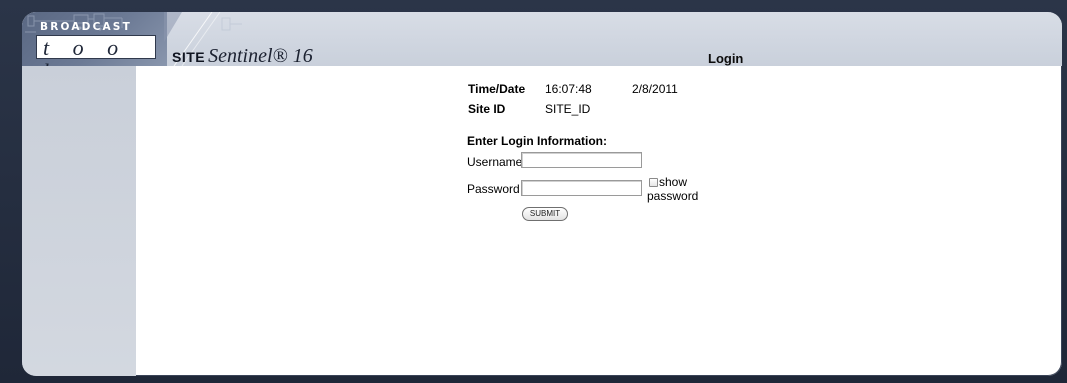 The image size is (1067, 383). I want to click on logo-broadcast-text: BROADCAST, so click(86, 27).